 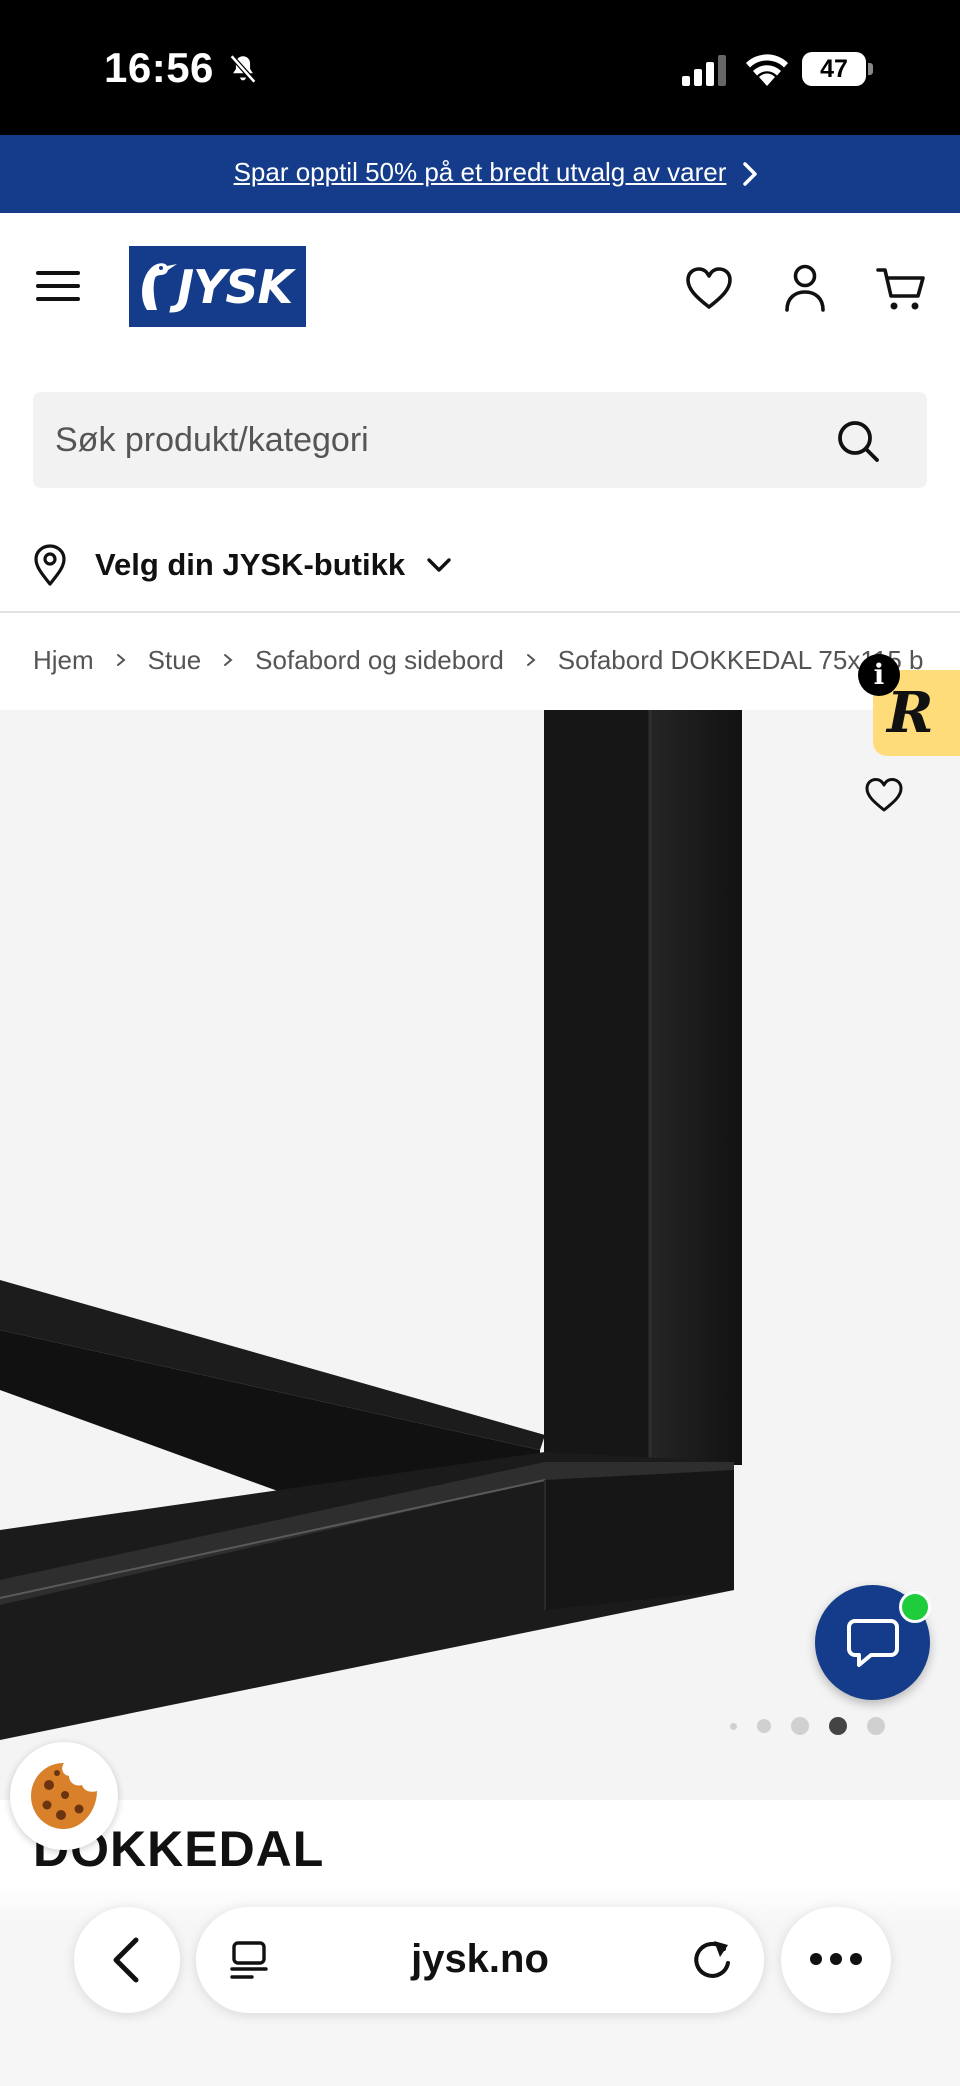 I want to click on carousel-dots, so click(x=817, y=1726).